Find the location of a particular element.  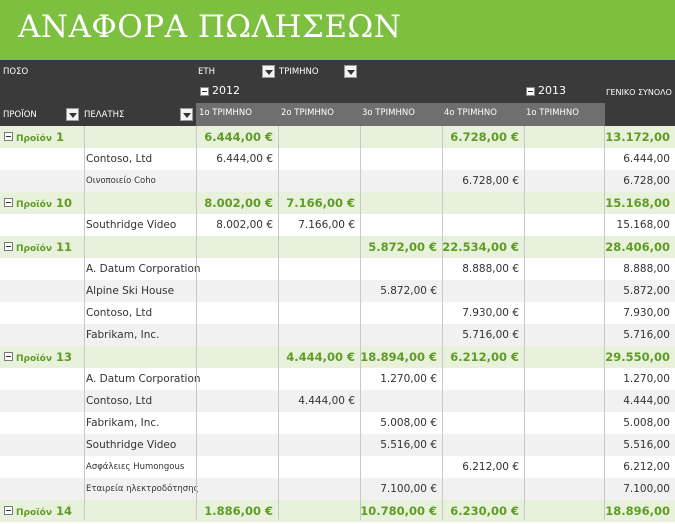

grand-total-cell: 5.516,00 is located at coordinates (646, 445).